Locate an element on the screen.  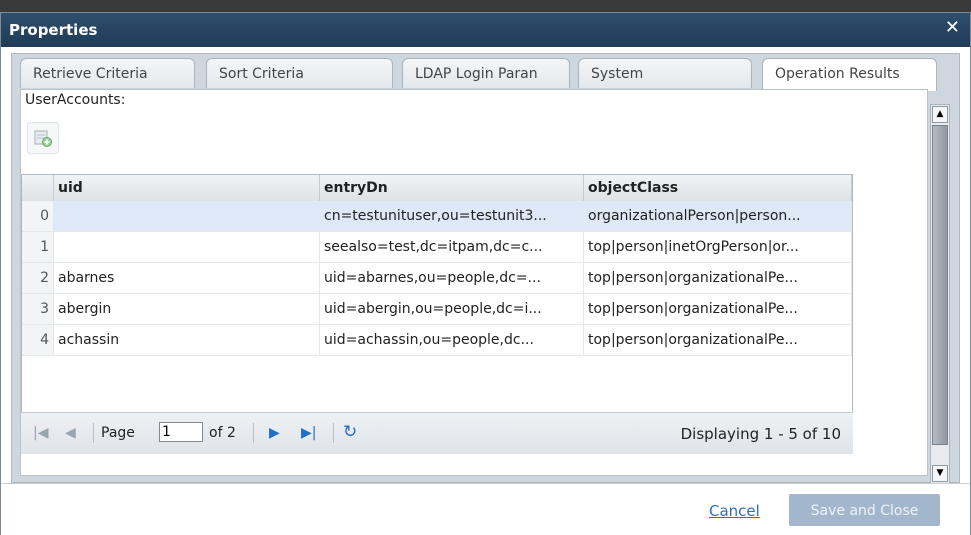
scroll-up-arrow-icon: ▲ is located at coordinates (940, 114).